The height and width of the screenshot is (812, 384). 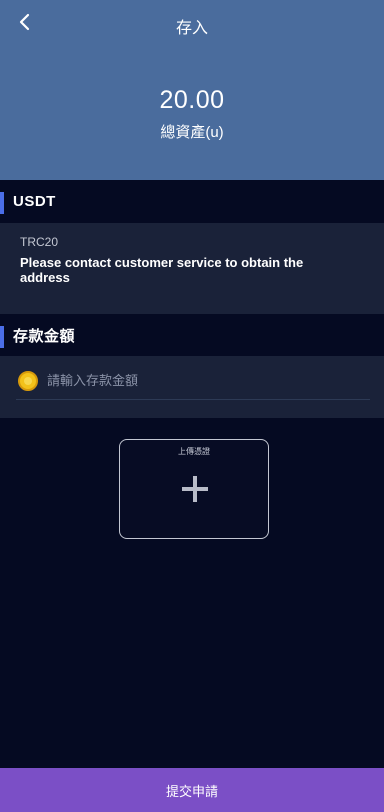 I want to click on currency-section-heading: USDT, so click(x=192, y=201).